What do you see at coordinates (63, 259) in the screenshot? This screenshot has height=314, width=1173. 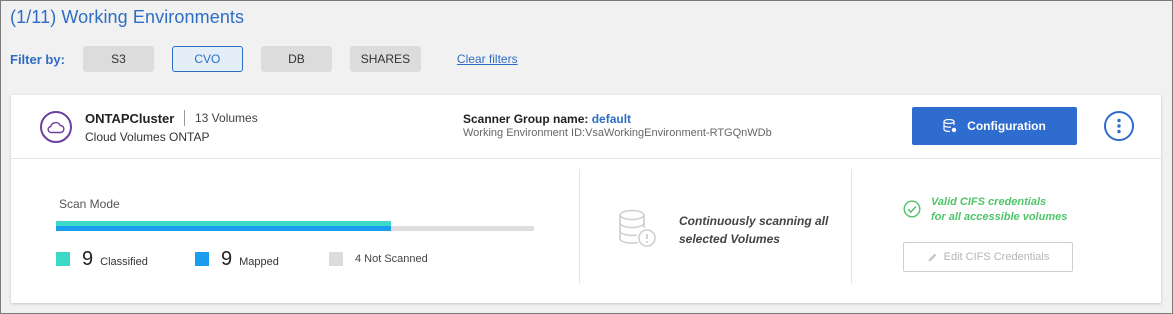 I see `classified-swatch` at bounding box center [63, 259].